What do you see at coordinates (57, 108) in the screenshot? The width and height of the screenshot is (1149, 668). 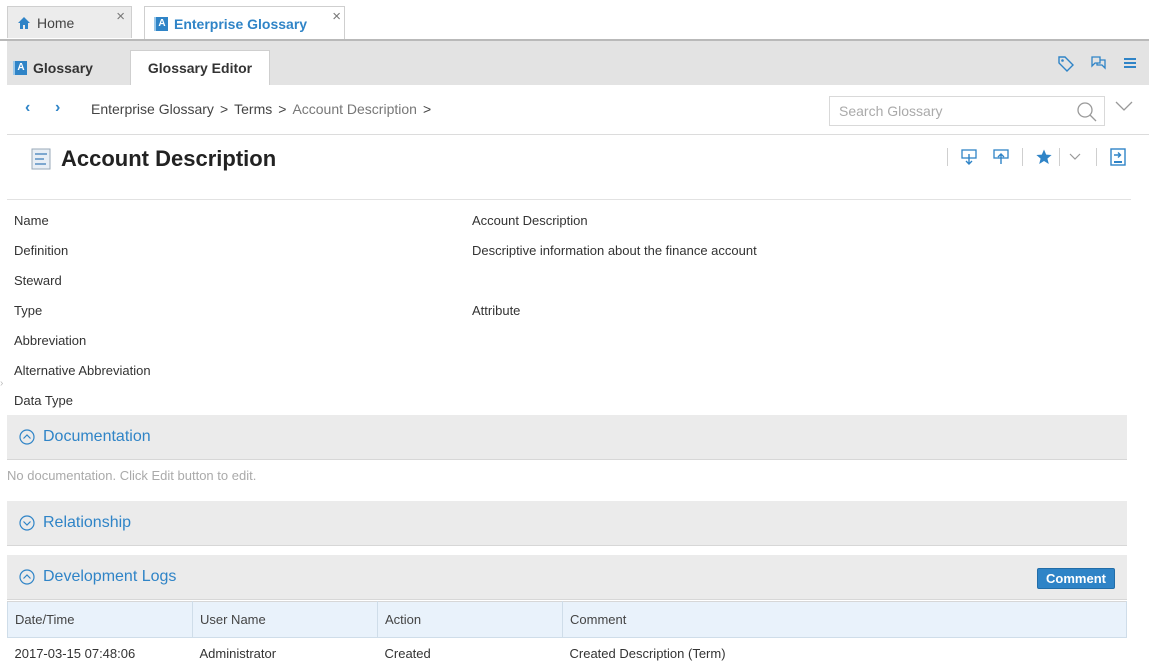 I see `forward-arrow-icon: ›` at bounding box center [57, 108].